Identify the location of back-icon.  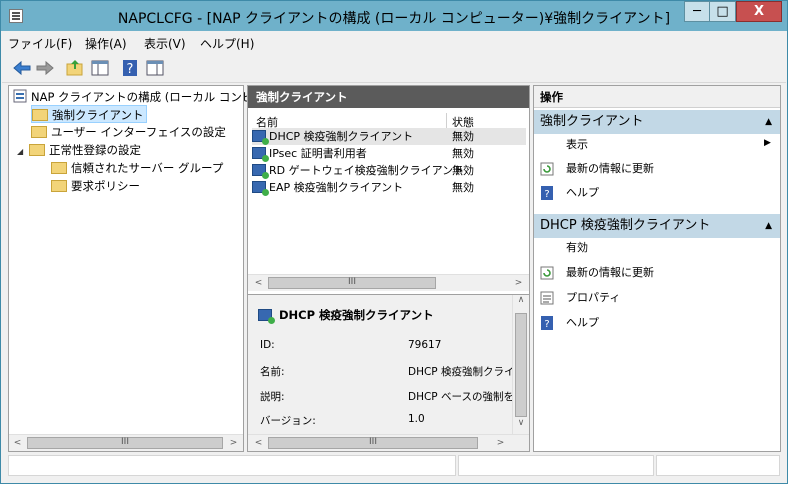
(22, 68).